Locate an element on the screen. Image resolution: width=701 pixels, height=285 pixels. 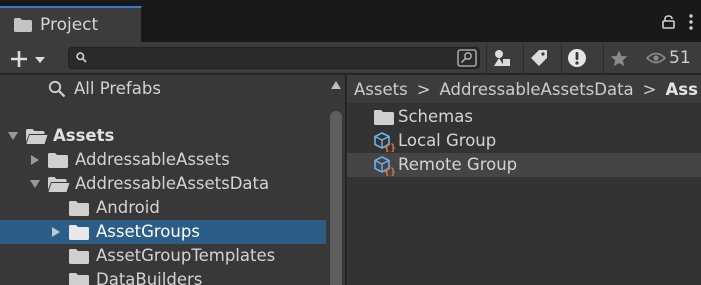
more-menu-icon is located at coordinates (691, 22).